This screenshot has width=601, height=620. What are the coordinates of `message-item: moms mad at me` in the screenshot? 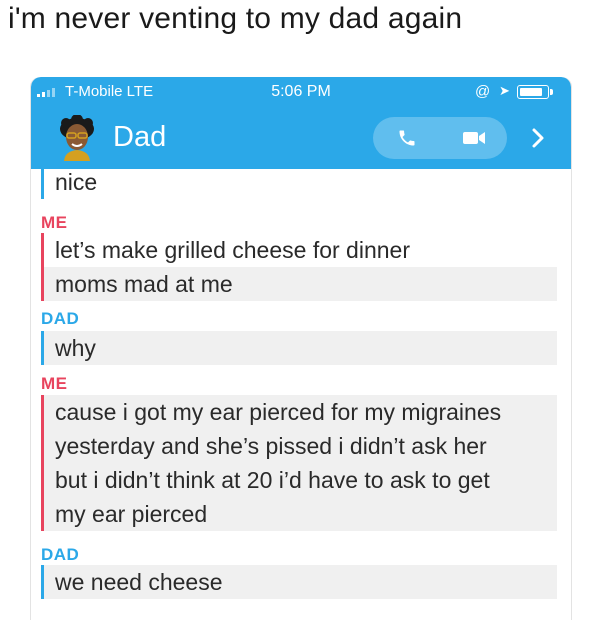 It's located at (299, 284).